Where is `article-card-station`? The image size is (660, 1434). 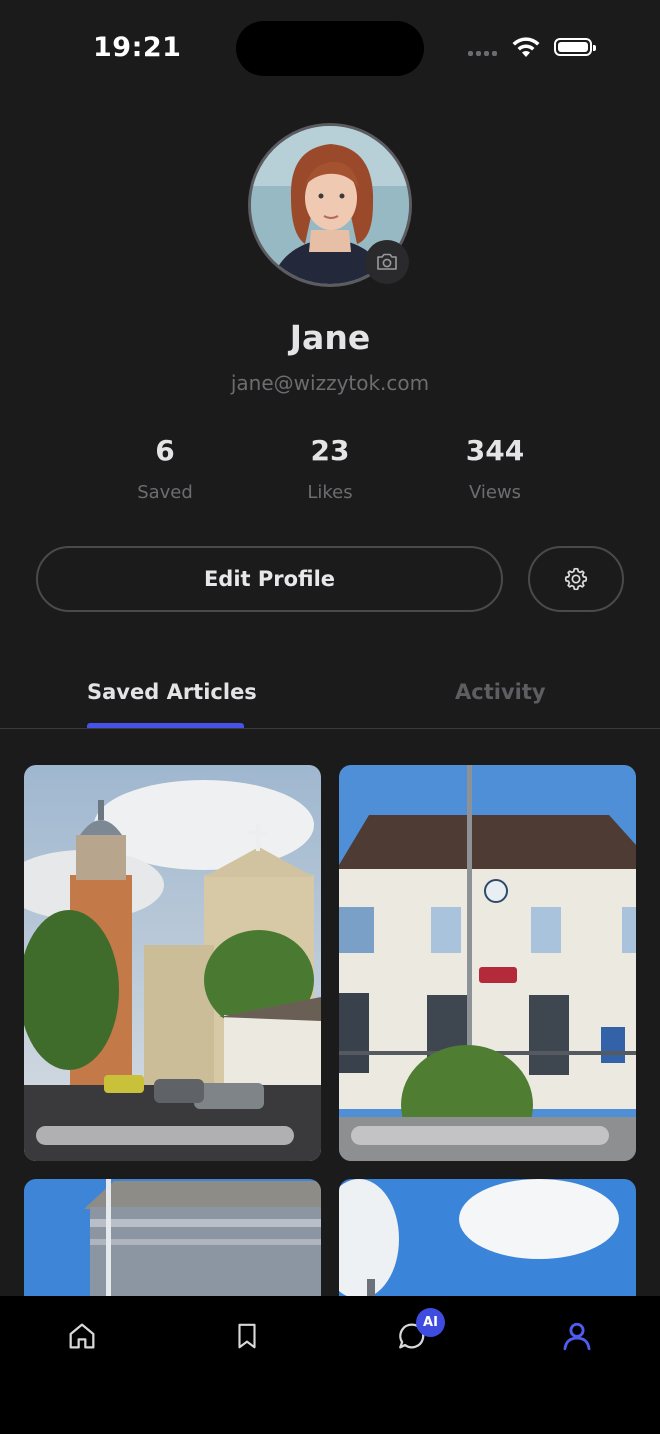
article-card-station is located at coordinates (487, 963).